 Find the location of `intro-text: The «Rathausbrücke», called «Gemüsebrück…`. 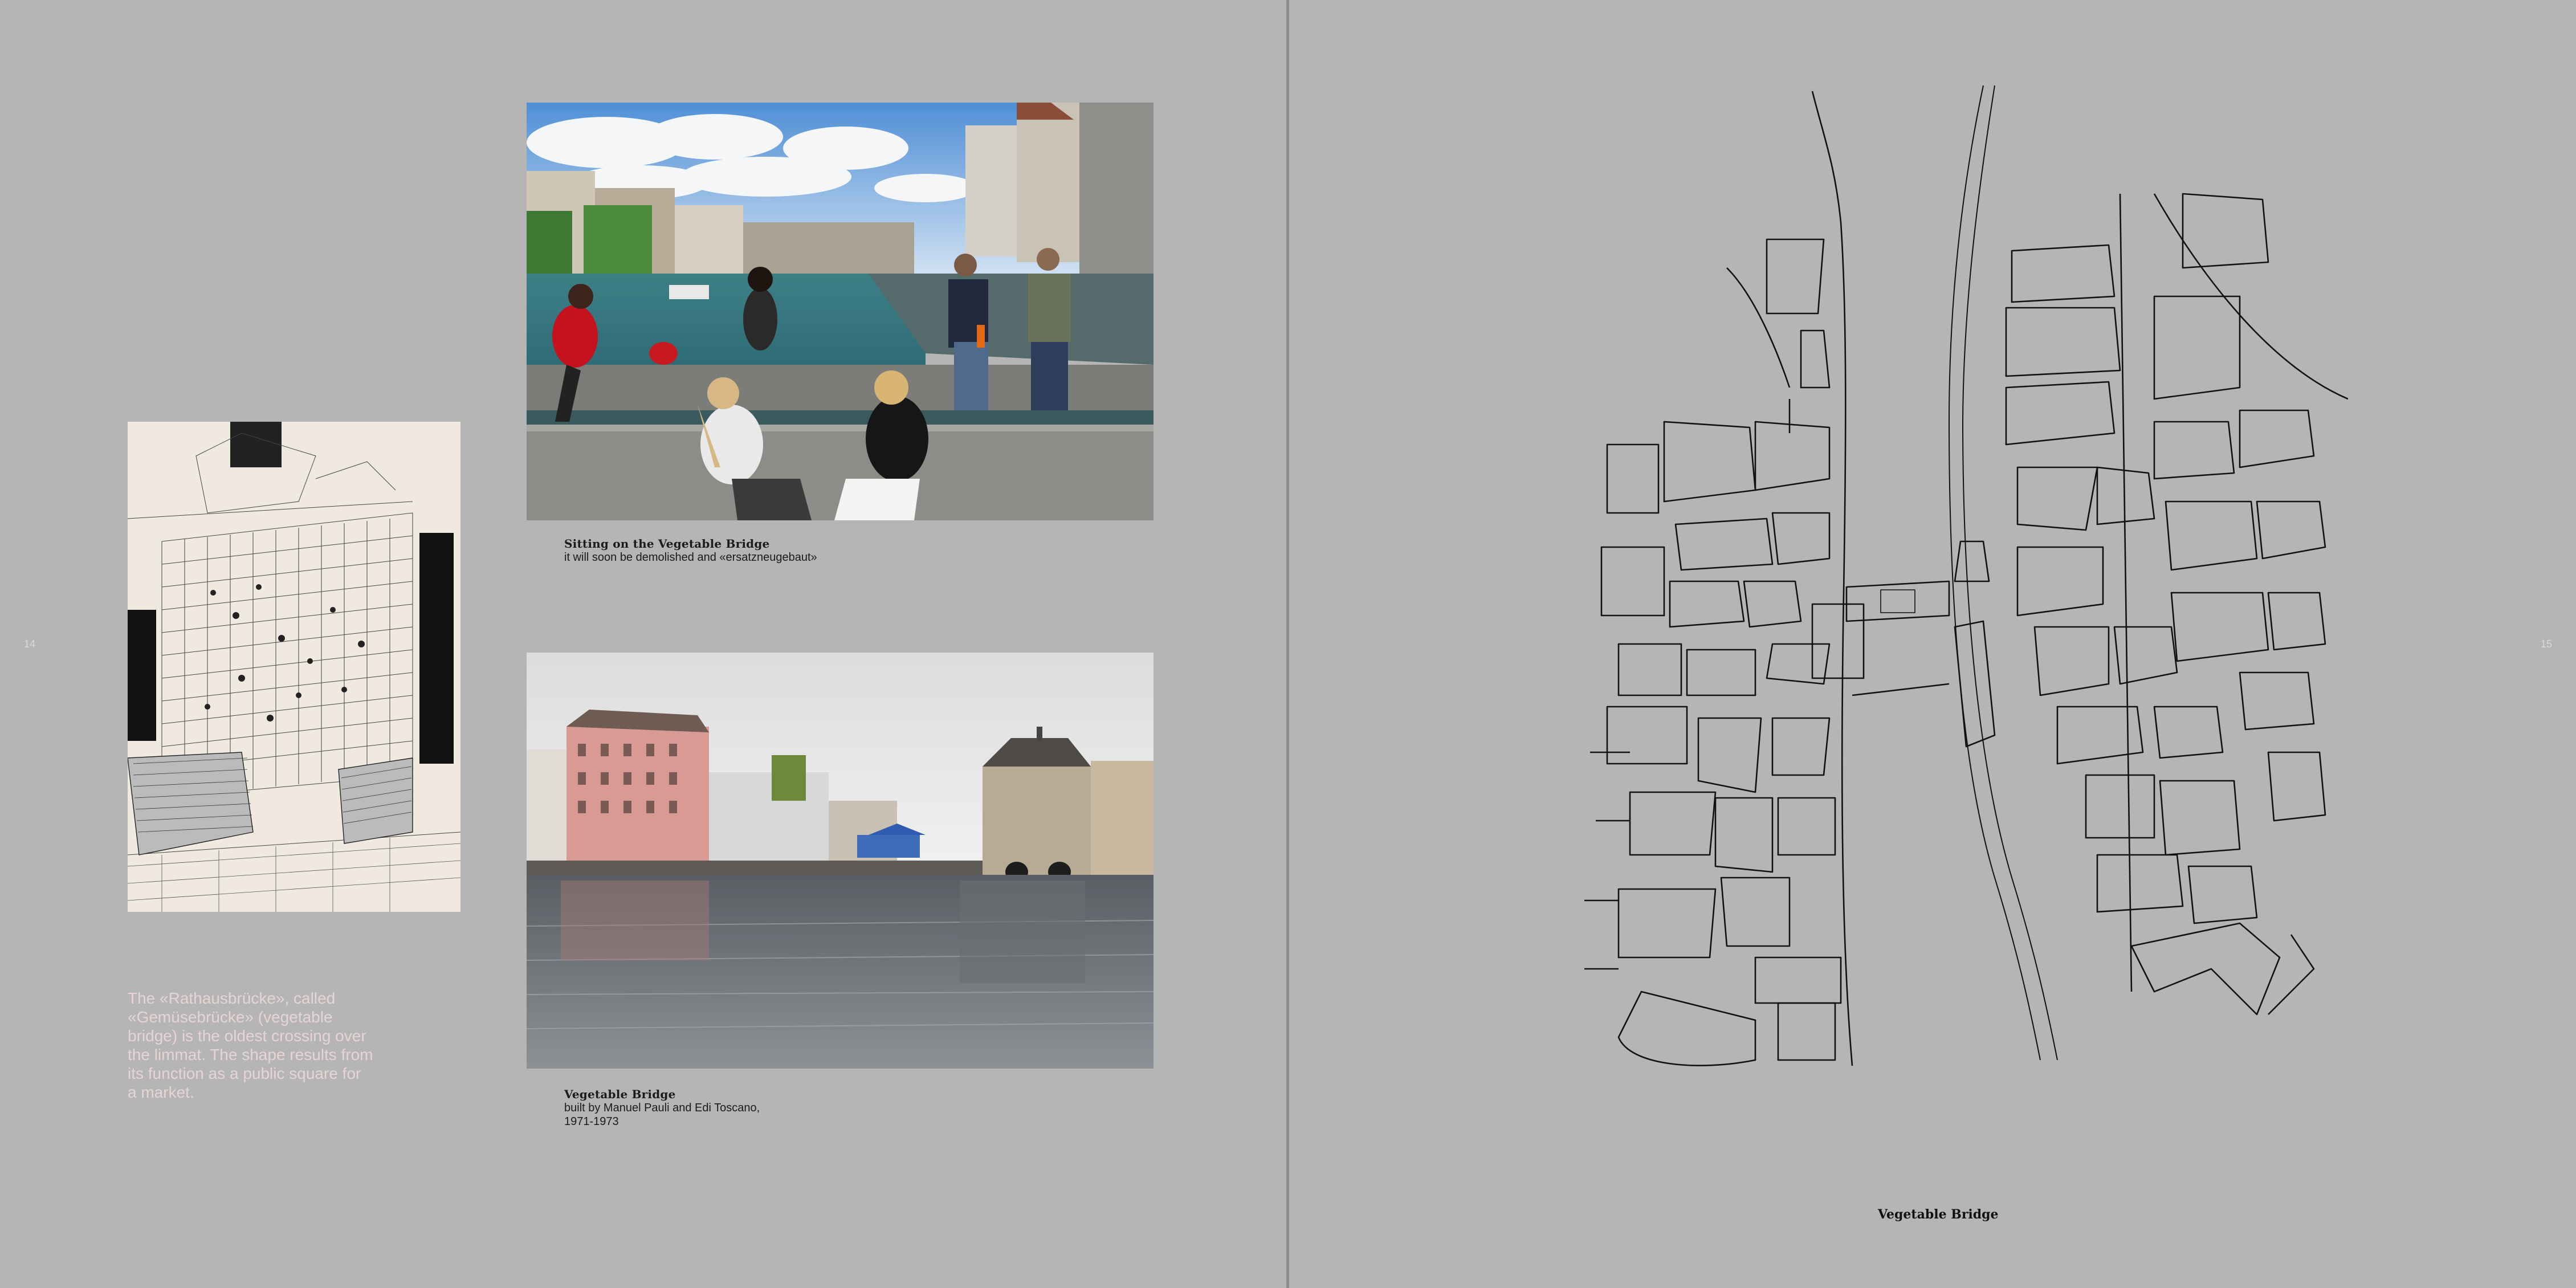

intro-text: The «Rathausbrücke», called «Gemüsebrück… is located at coordinates (262, 1045).